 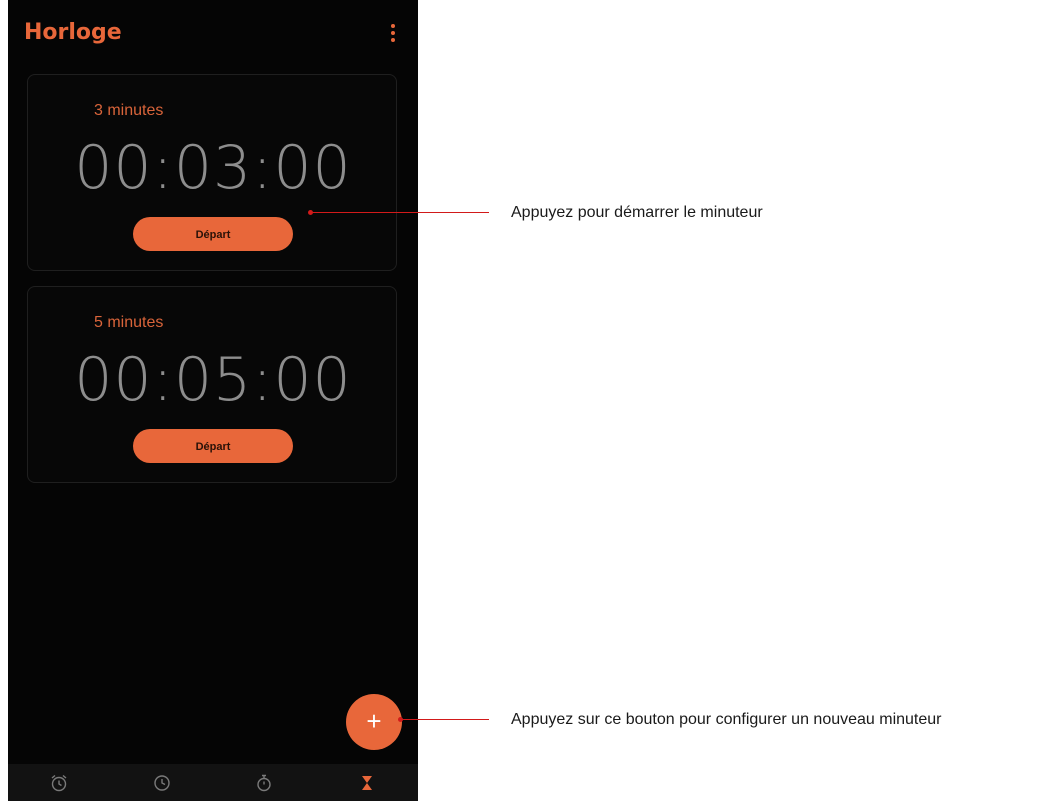 I want to click on clock-icon, so click(x=162, y=782).